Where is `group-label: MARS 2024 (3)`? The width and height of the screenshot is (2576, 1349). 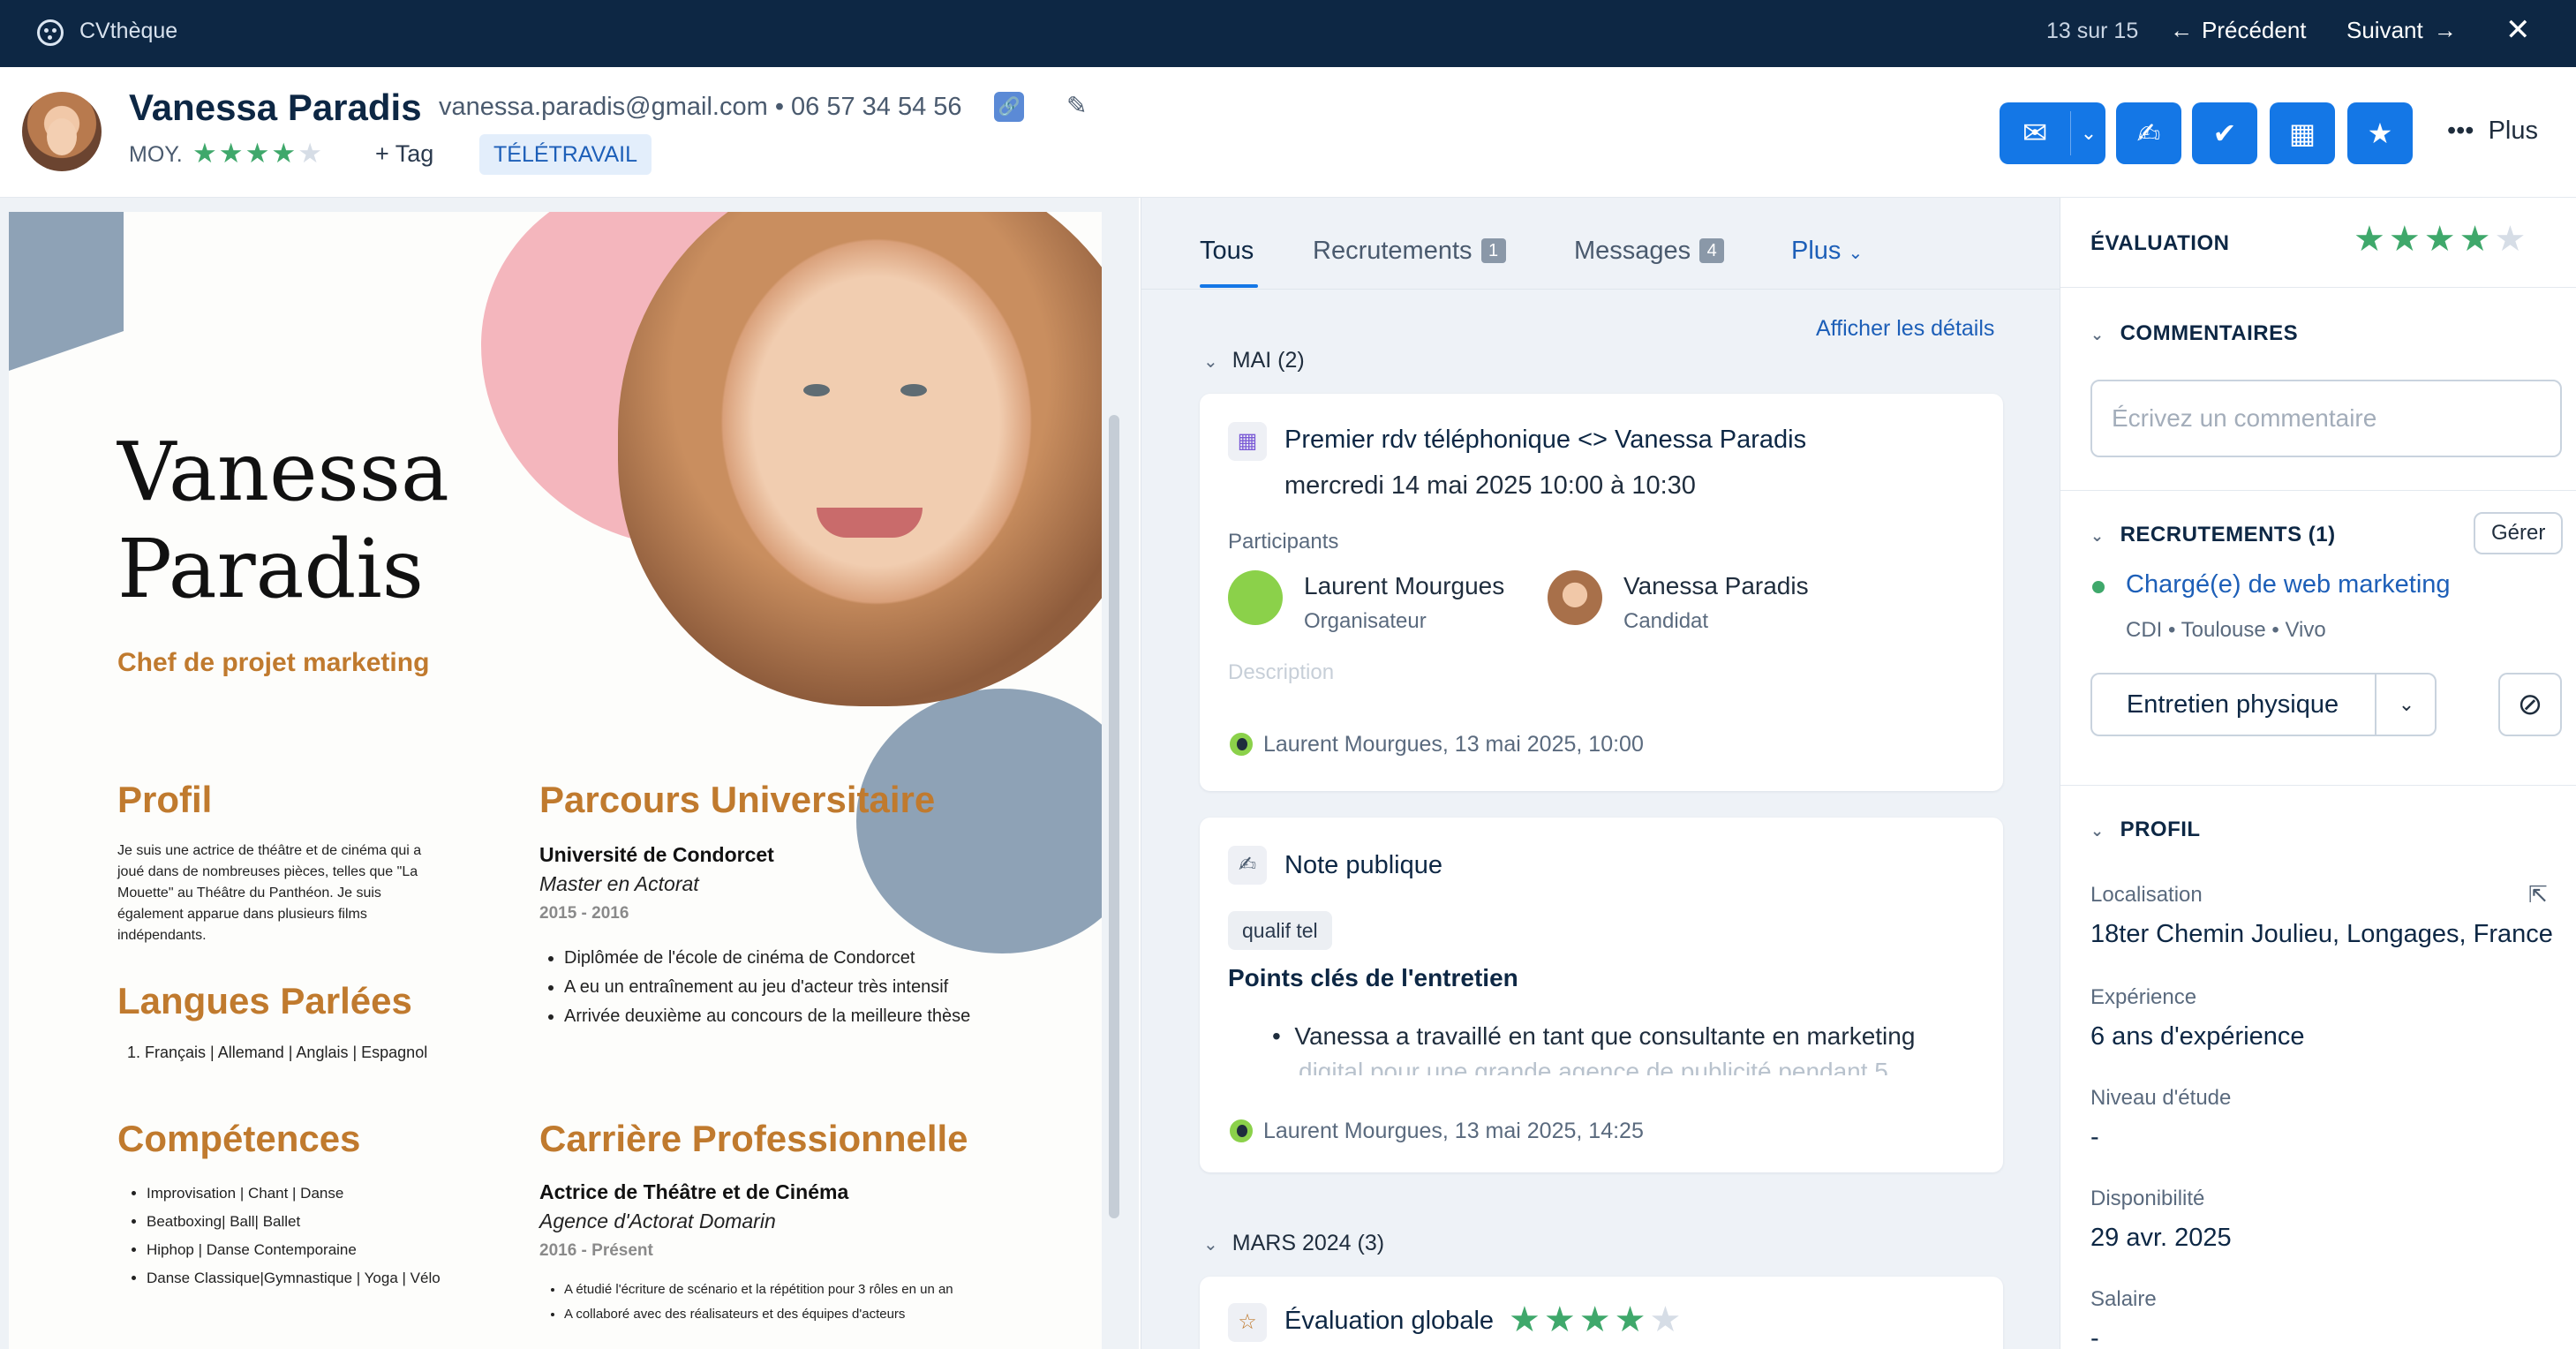
group-label: MARS 2024 (3) is located at coordinates (1309, 1243).